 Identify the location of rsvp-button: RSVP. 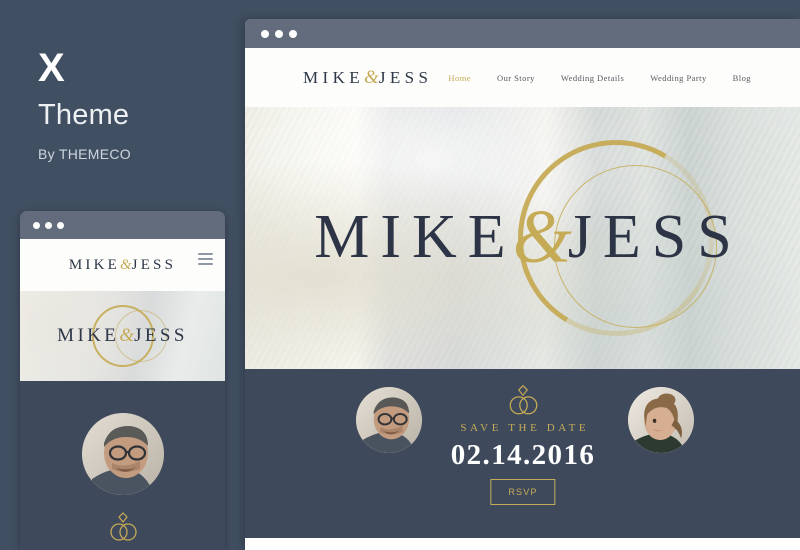
(523, 492).